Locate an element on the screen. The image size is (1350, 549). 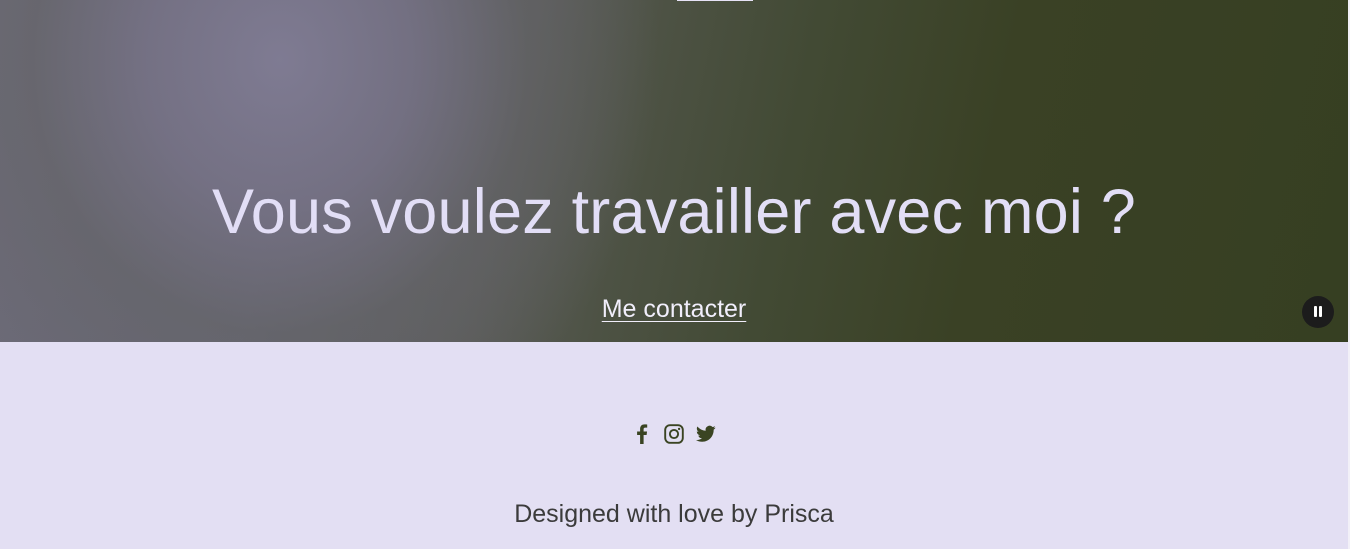
social-links is located at coordinates (674, 434).